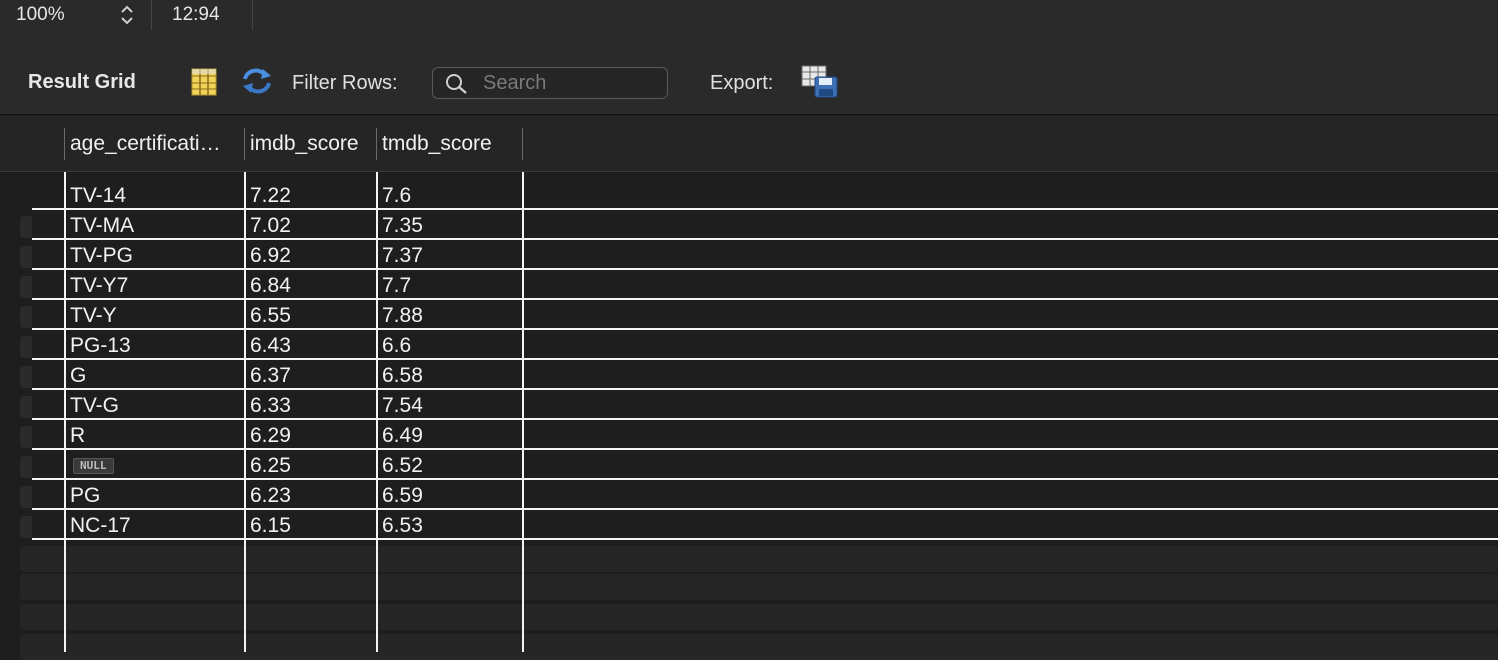  I want to click on cell-tmdb-score: 7.54, so click(402, 406).